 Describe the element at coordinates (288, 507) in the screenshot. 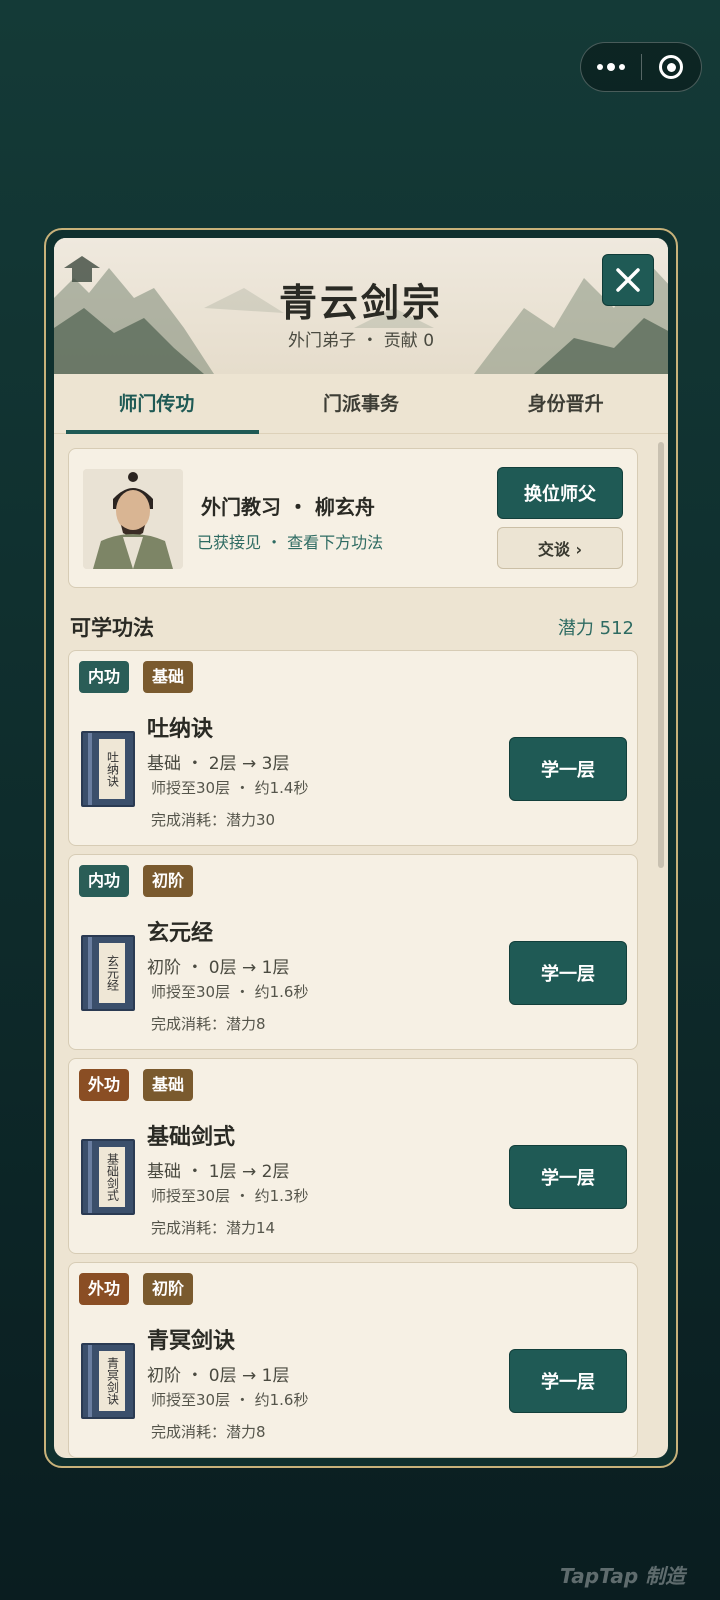

I see `master-name: 外门教习 ・ 柳玄舟` at that location.